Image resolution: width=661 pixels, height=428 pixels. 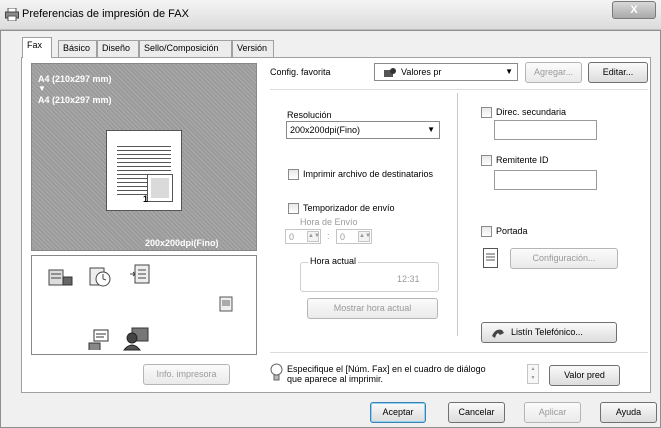 What do you see at coordinates (372, 308) in the screenshot?
I see `show-current-time-button: Mostrar hora actual` at bounding box center [372, 308].